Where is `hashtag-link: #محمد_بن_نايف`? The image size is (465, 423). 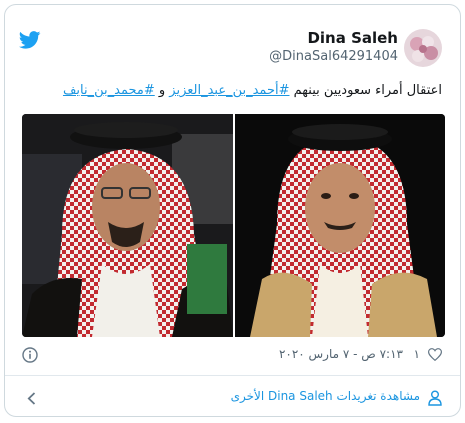
hashtag-link: #محمد_بن_نايف is located at coordinates (109, 90).